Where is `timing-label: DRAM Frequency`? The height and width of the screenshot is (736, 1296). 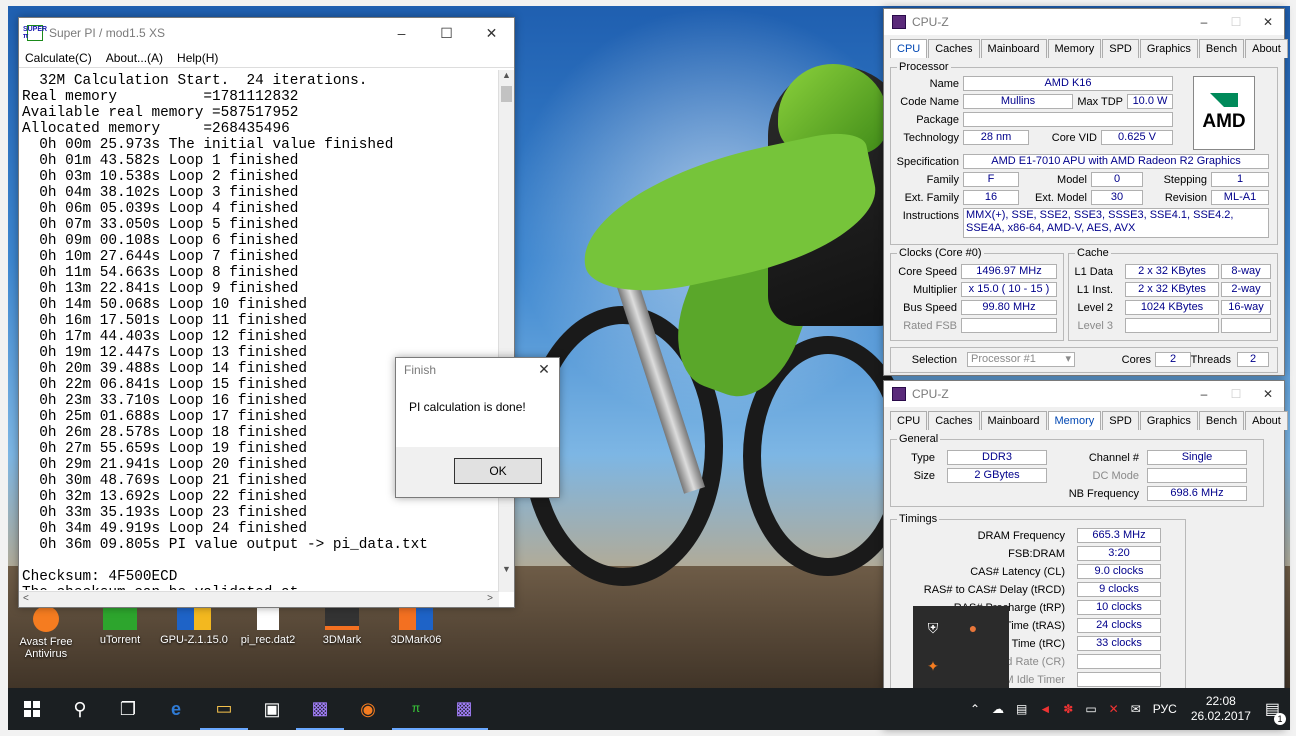 timing-label: DRAM Frequency is located at coordinates (1021, 536).